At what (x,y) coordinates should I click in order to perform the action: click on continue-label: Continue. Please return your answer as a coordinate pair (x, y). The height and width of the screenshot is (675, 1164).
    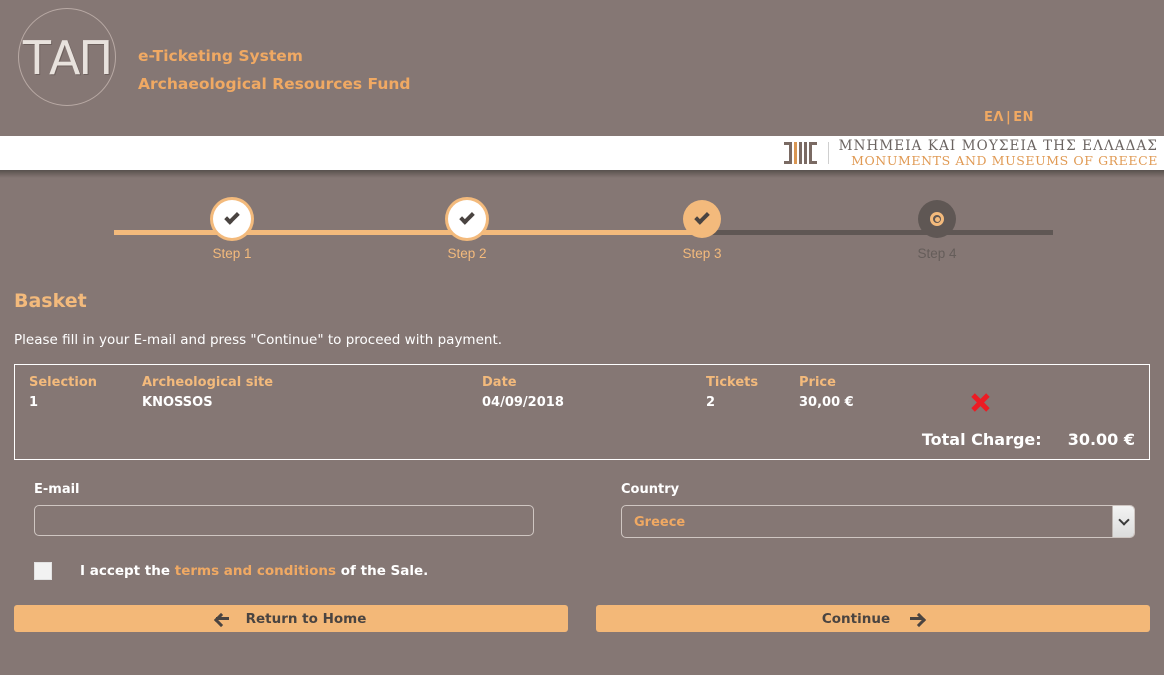
    Looking at the image, I should click on (856, 618).